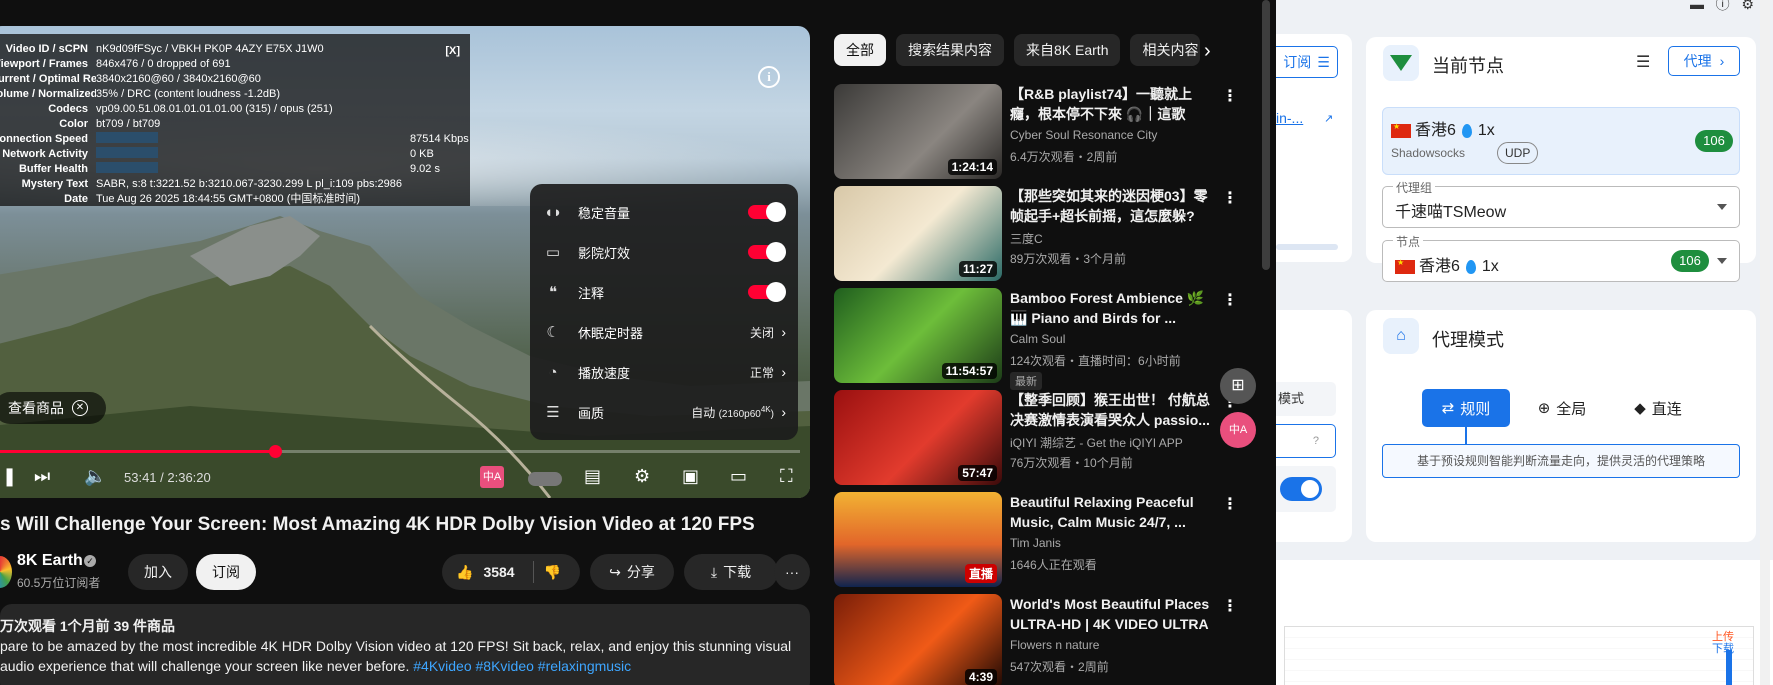  I want to click on settings-item: ☾ 休眠定时器 关闭 ›, so click(664, 332).